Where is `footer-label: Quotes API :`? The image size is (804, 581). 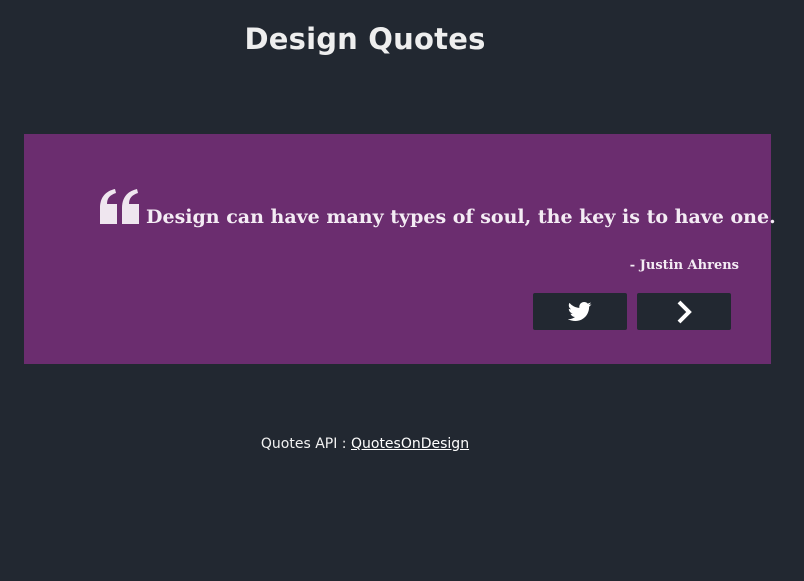 footer-label: Quotes API : is located at coordinates (305, 444).